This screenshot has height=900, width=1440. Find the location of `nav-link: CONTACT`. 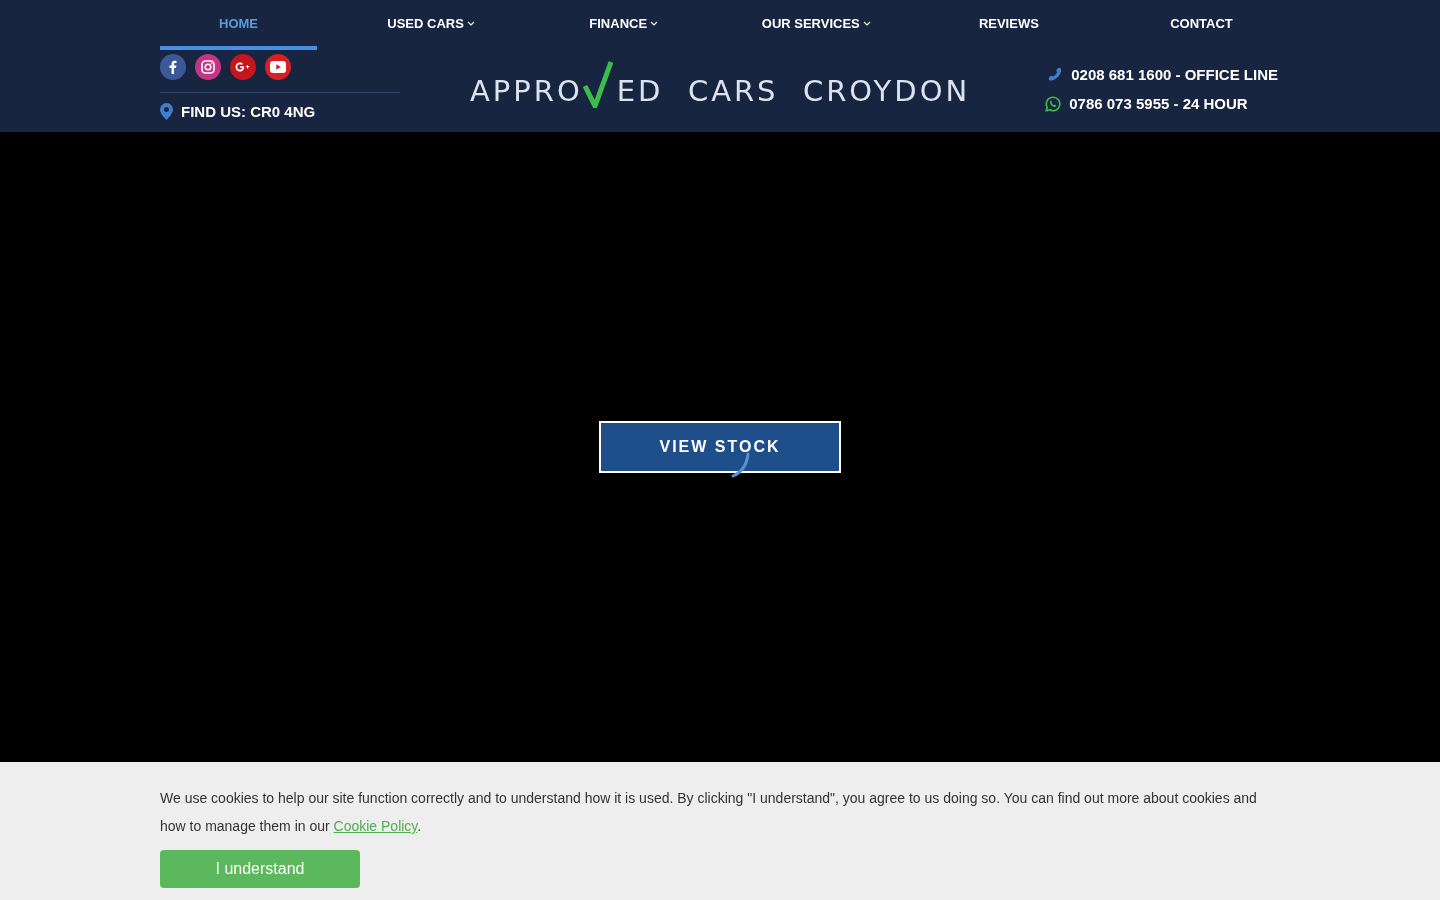

nav-link: CONTACT is located at coordinates (1201, 25).